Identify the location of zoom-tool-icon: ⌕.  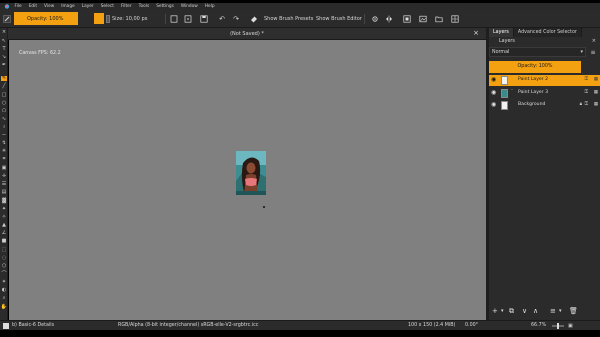
(4, 298).